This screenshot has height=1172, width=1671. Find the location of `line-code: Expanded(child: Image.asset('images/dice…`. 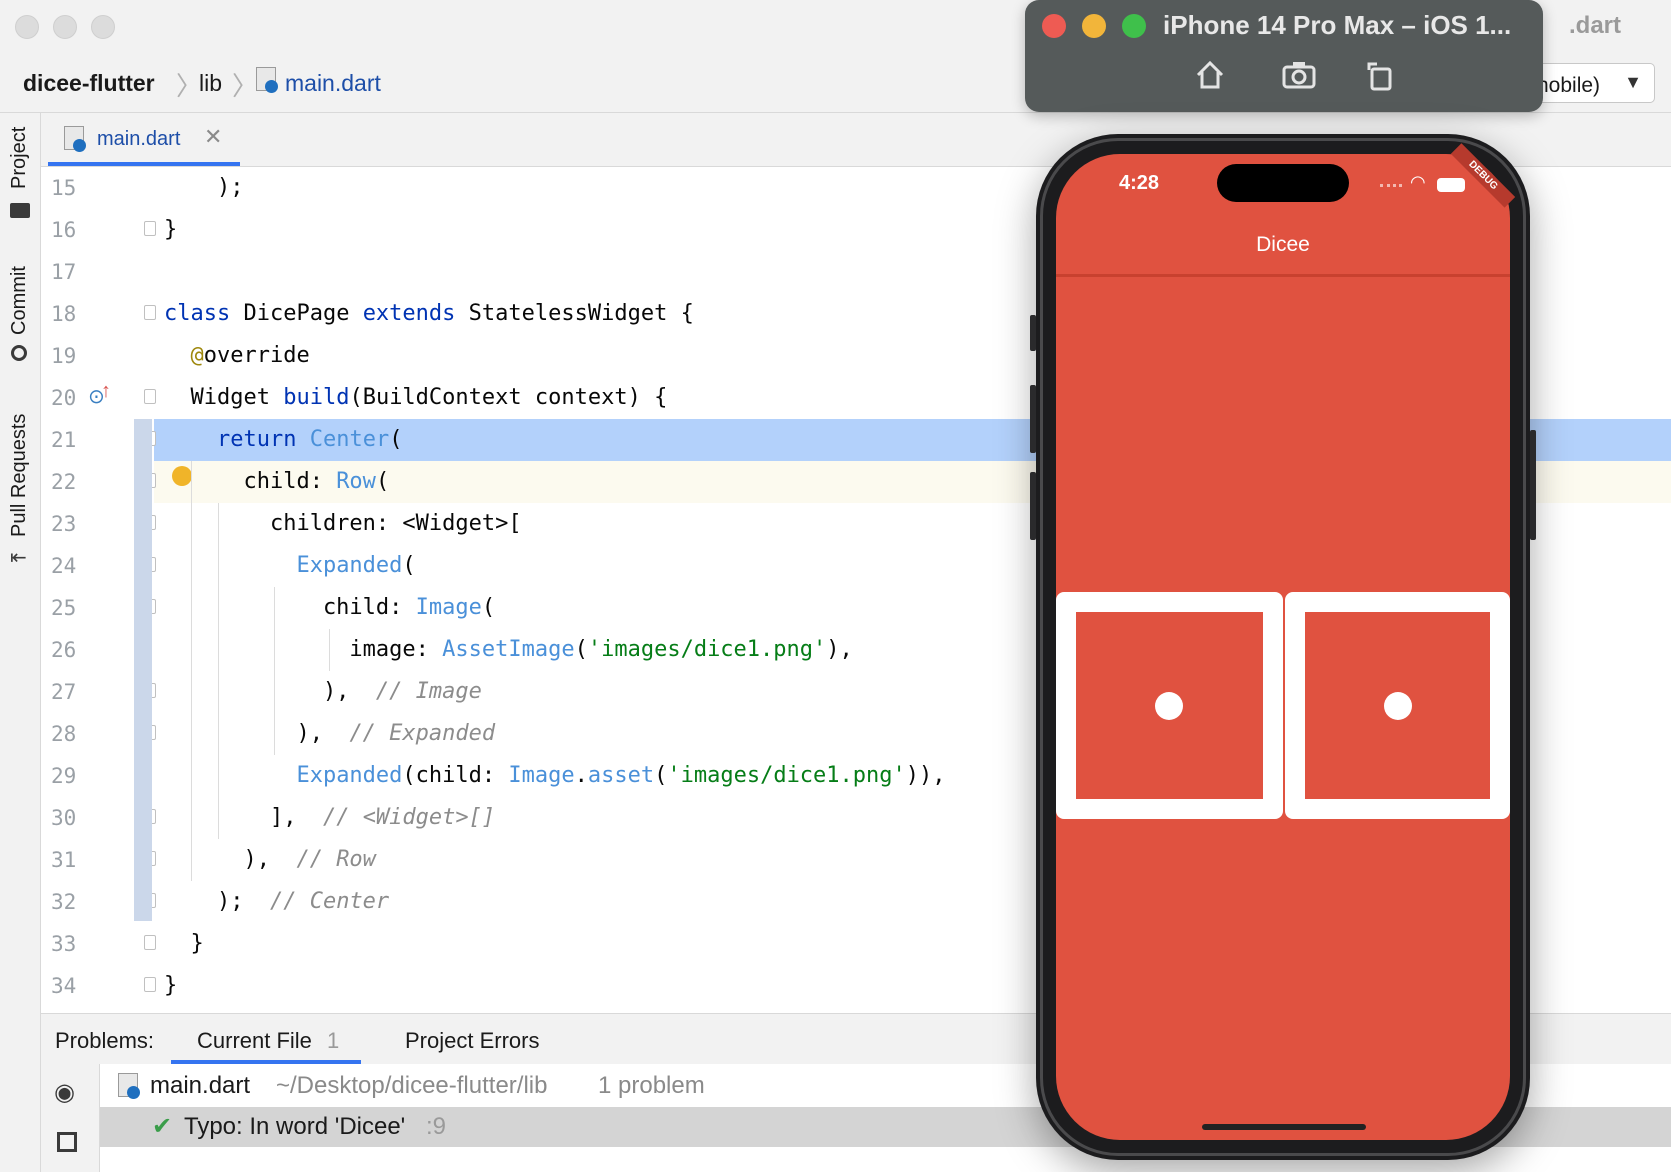

line-code: Expanded(child: Image.asset('images/dice… is located at coordinates (621, 775).